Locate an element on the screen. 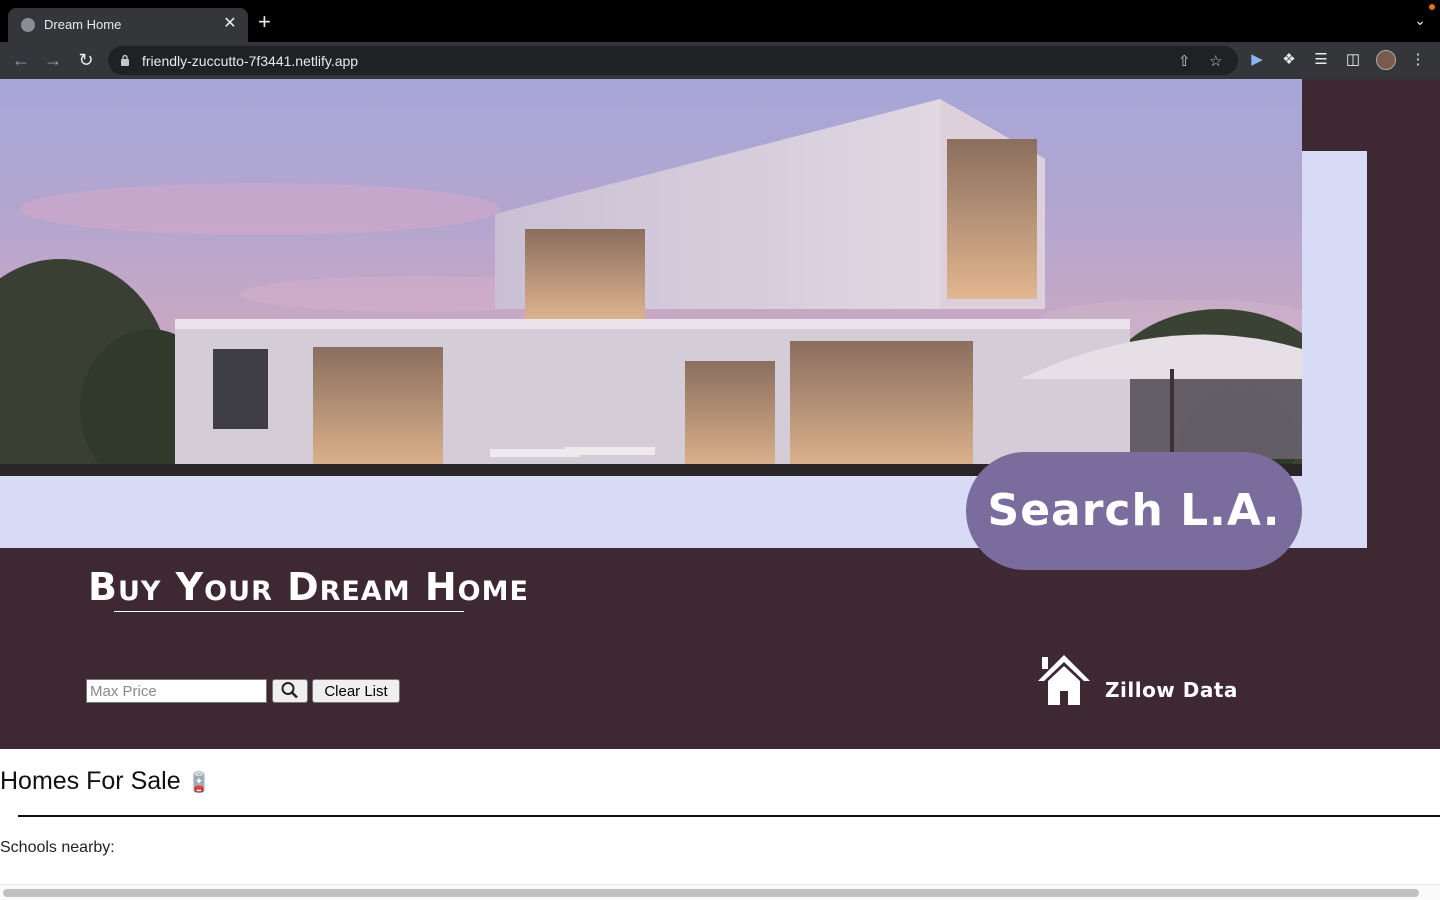 This screenshot has width=1440, height=900. scrollbar-thumb is located at coordinates (711, 893).